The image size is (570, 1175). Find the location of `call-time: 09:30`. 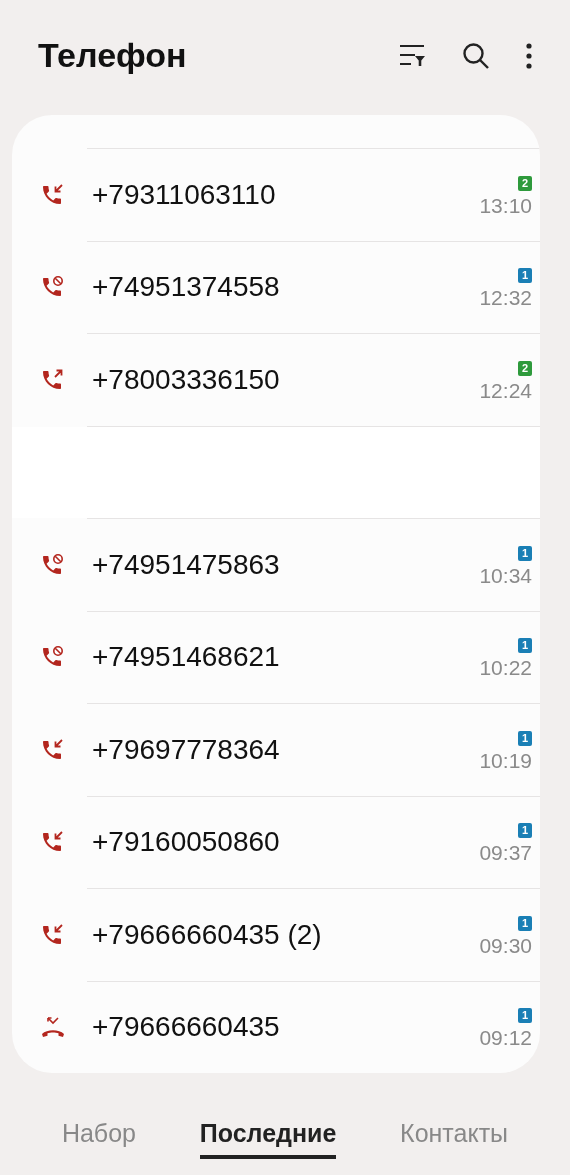

call-time: 09:30 is located at coordinates (505, 945).